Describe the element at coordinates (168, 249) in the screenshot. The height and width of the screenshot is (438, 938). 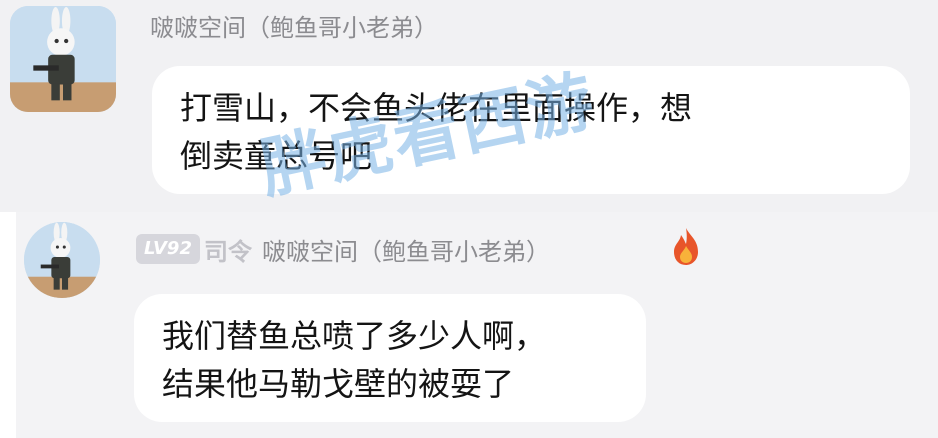
I see `level-badge-icon: LV92` at that location.